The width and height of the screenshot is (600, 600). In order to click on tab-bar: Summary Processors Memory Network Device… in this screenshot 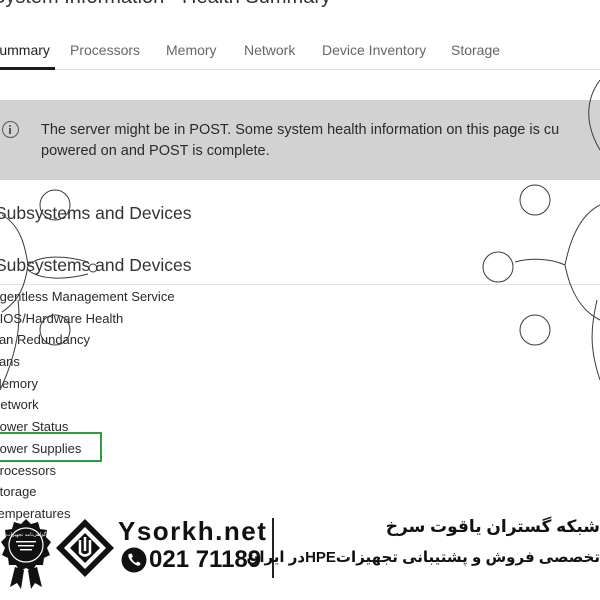, I will do `click(300, 50)`.